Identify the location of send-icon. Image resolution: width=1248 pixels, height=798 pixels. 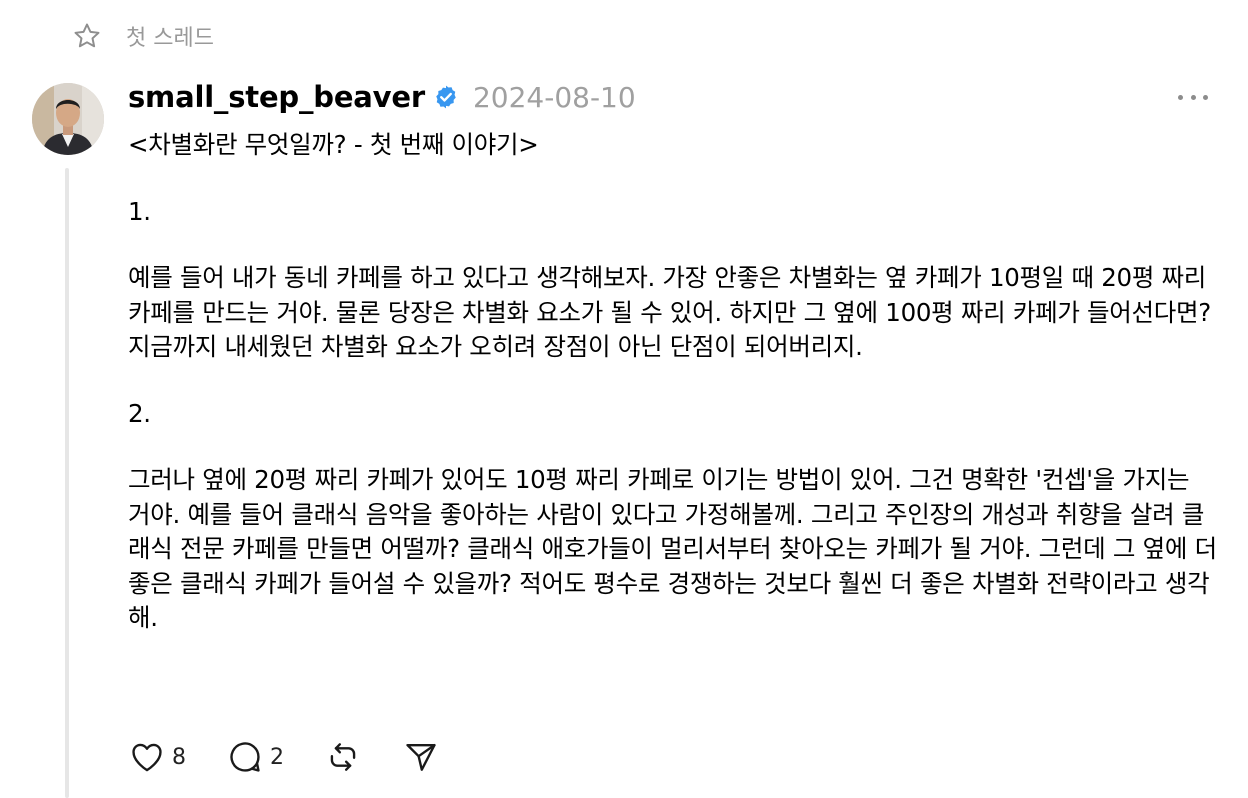
(421, 757).